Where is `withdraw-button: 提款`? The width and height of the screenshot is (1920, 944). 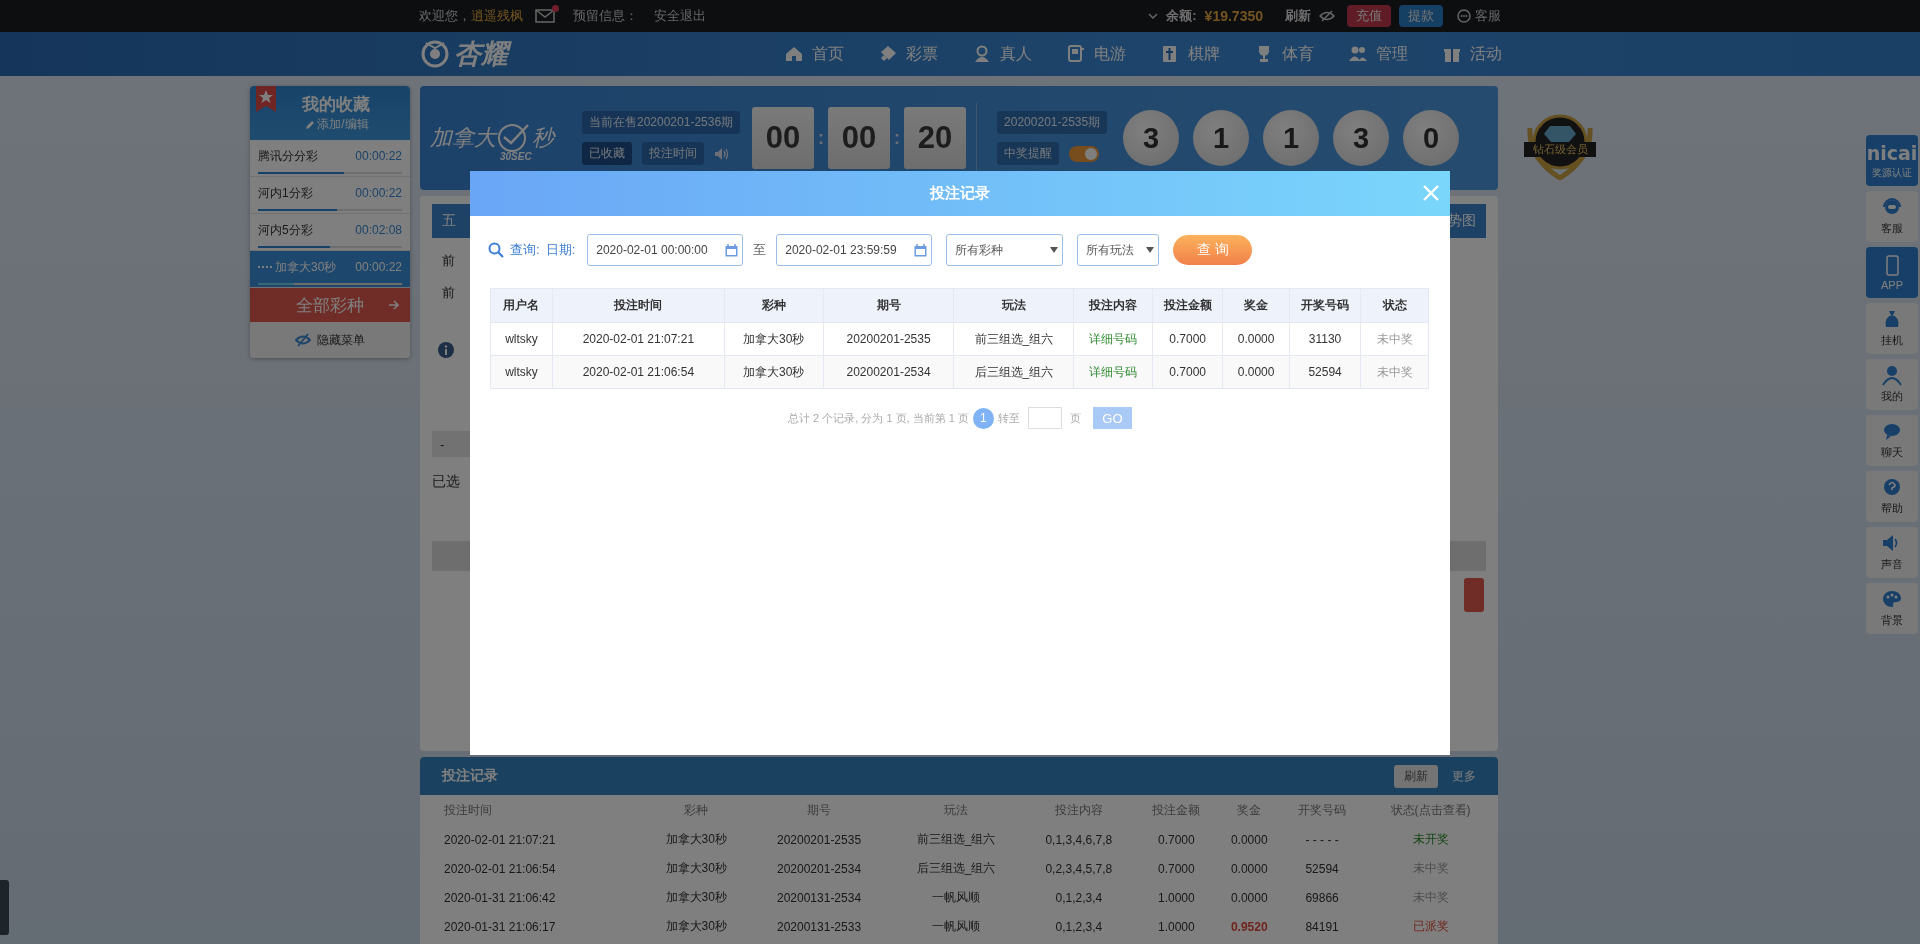 withdraw-button: 提款 is located at coordinates (1421, 16).